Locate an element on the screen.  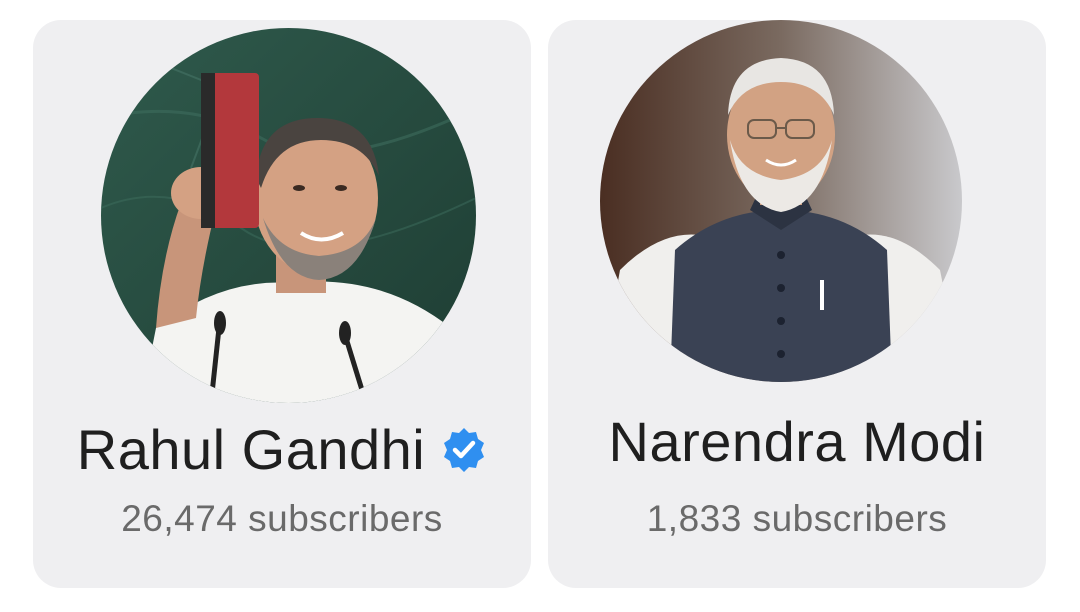
name-row: Narendra Modi is located at coordinates (797, 442).